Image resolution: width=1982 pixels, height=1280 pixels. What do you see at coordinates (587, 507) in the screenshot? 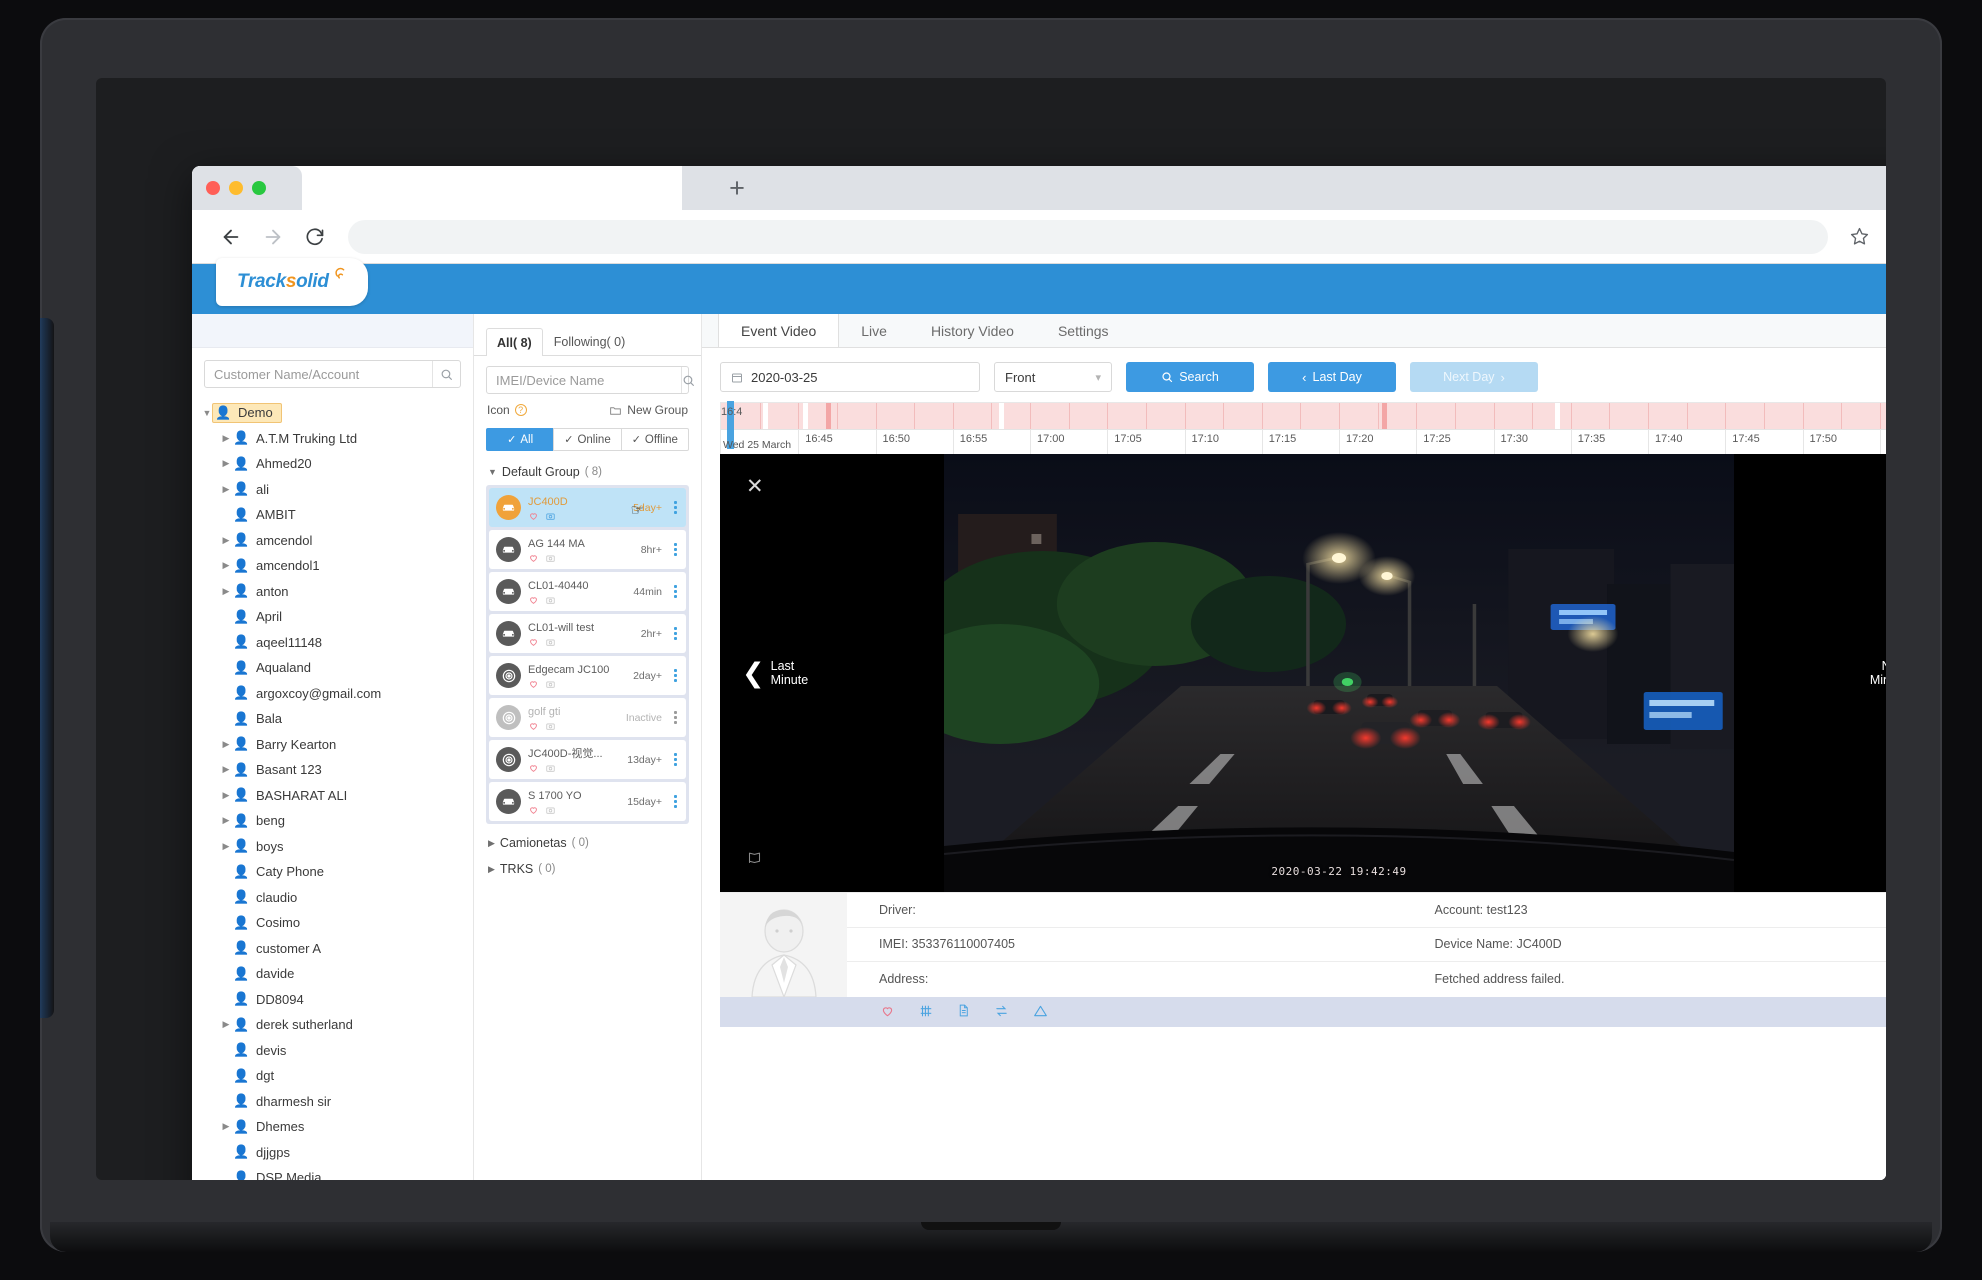
I see `device-row: JC400D 5day+ ☞` at bounding box center [587, 507].